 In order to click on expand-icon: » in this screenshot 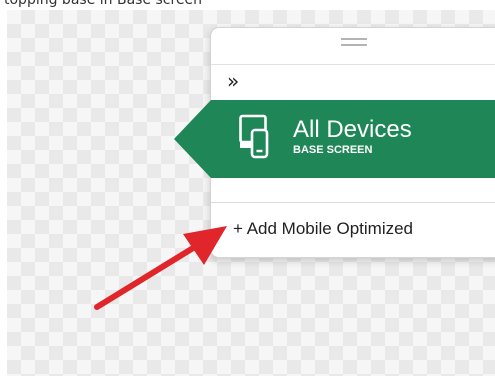, I will do `click(233, 81)`.